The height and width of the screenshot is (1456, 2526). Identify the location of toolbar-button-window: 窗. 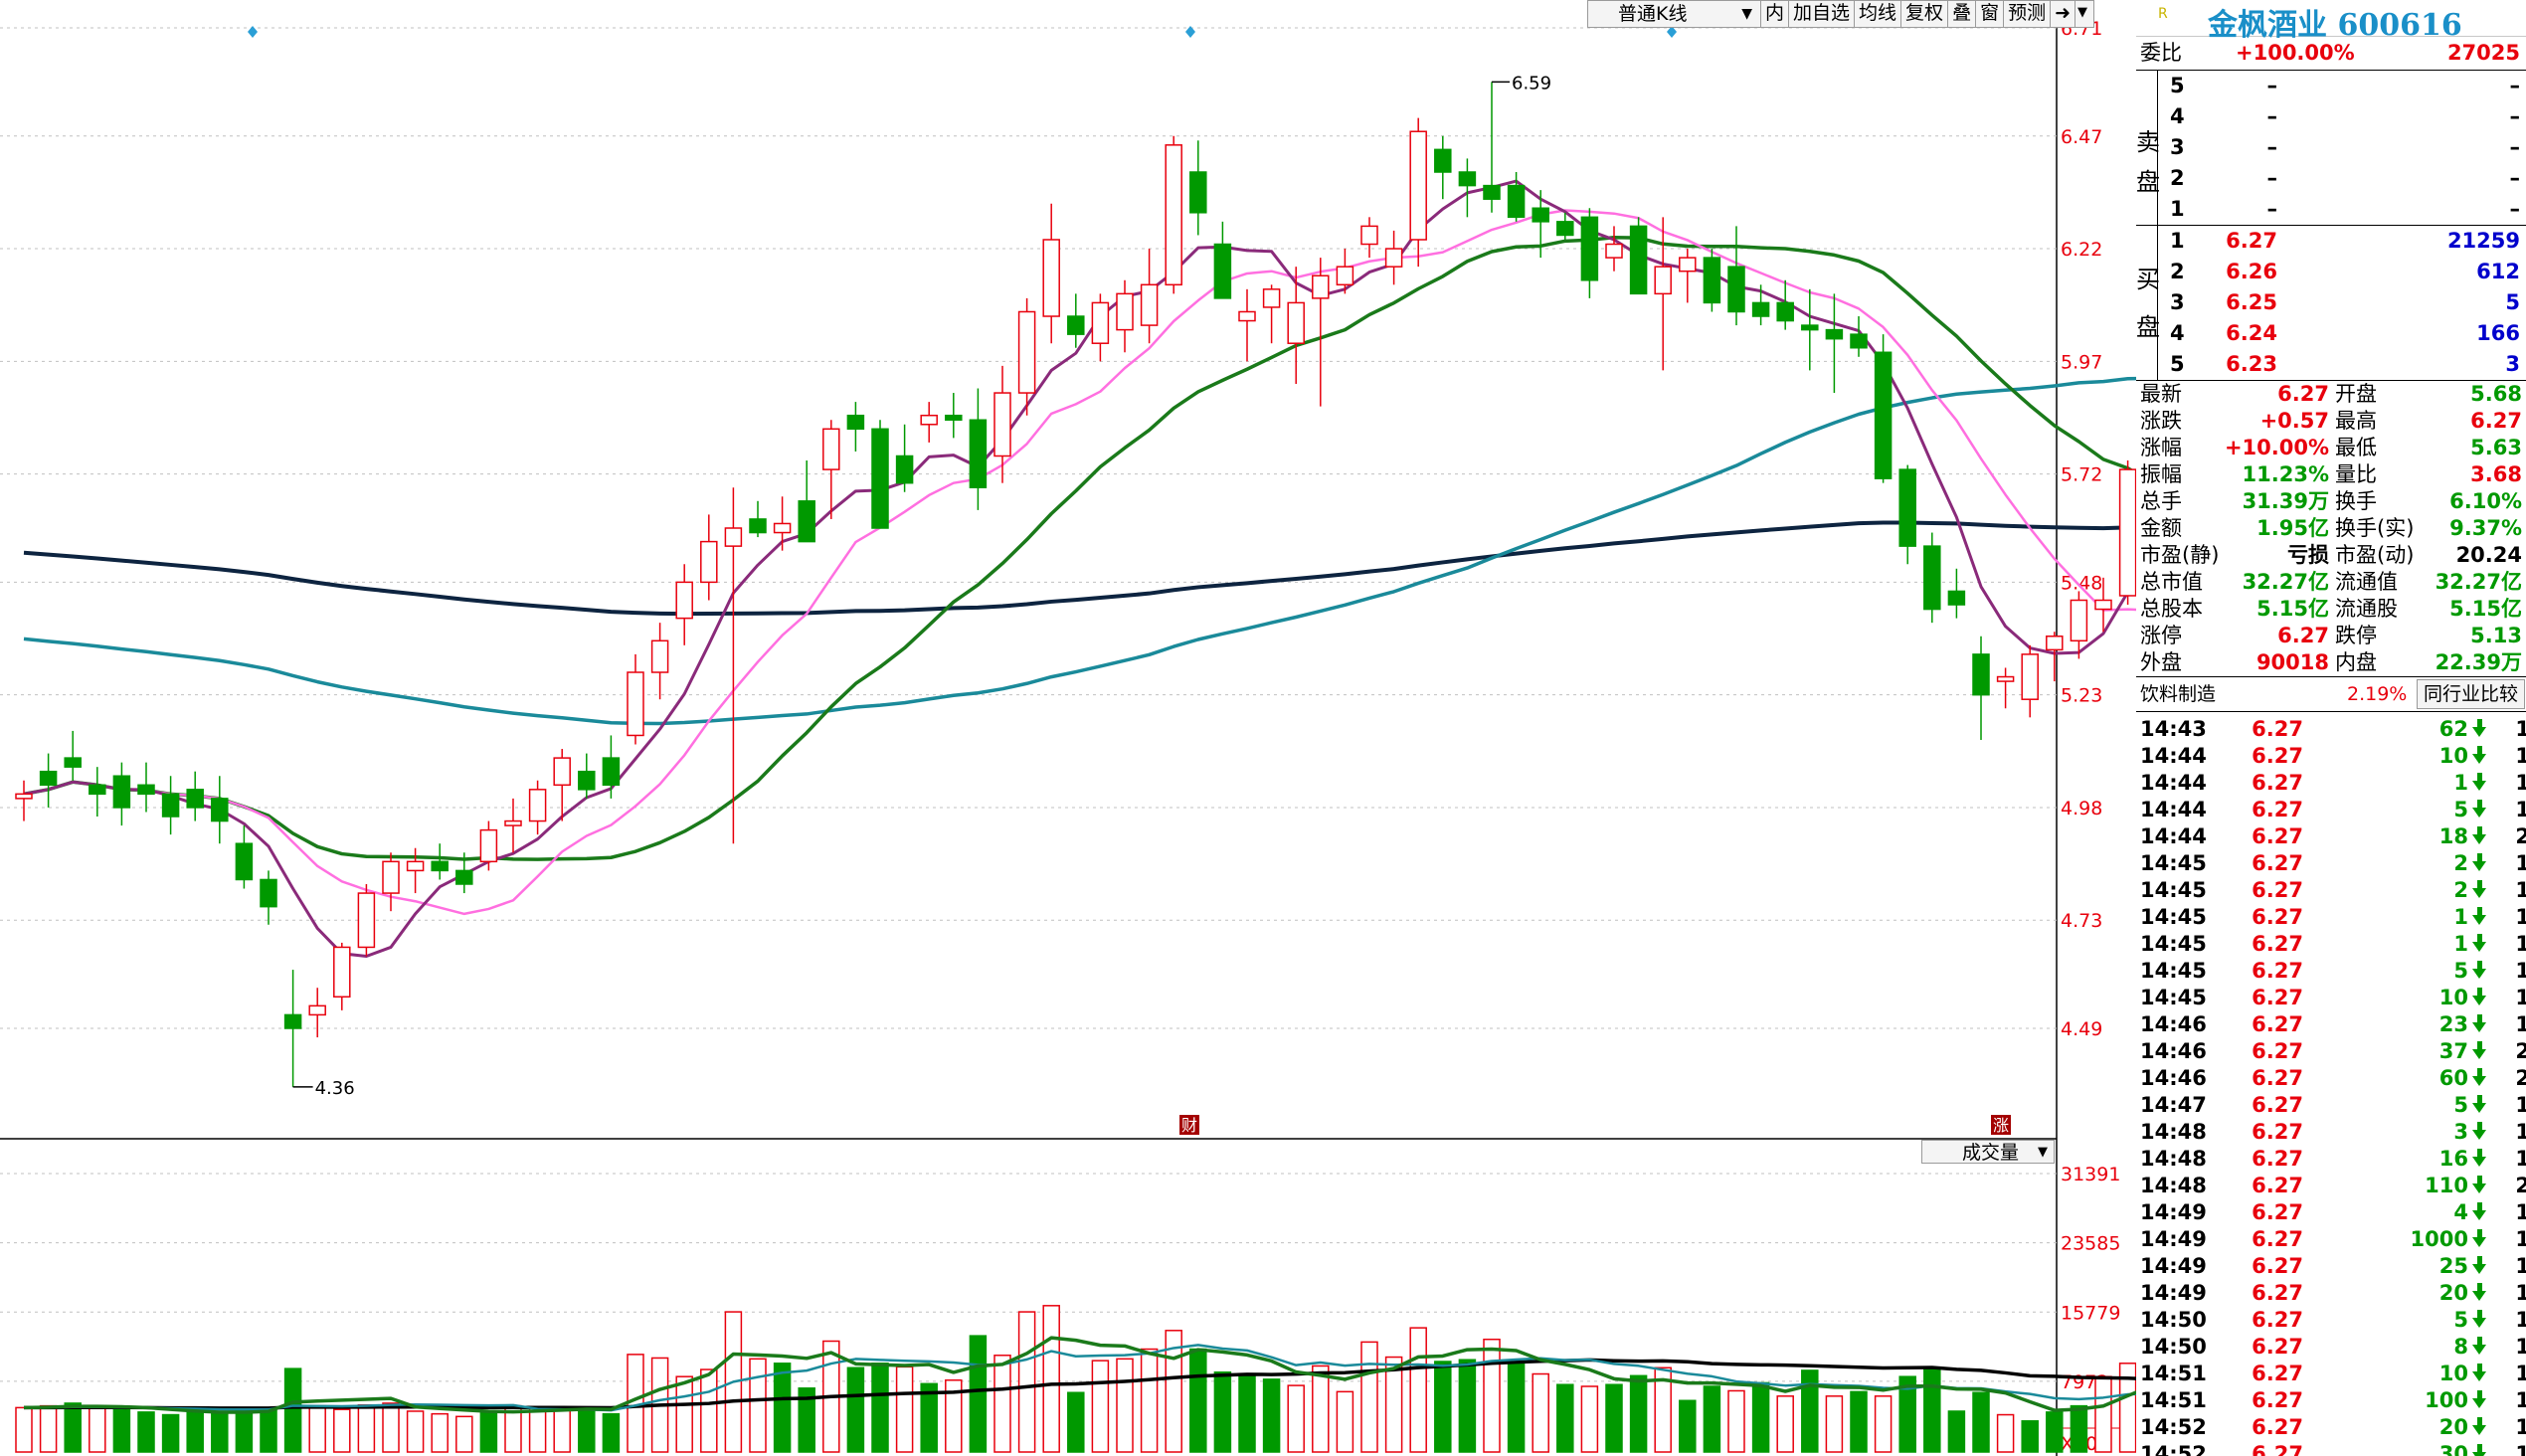
(1989, 14).